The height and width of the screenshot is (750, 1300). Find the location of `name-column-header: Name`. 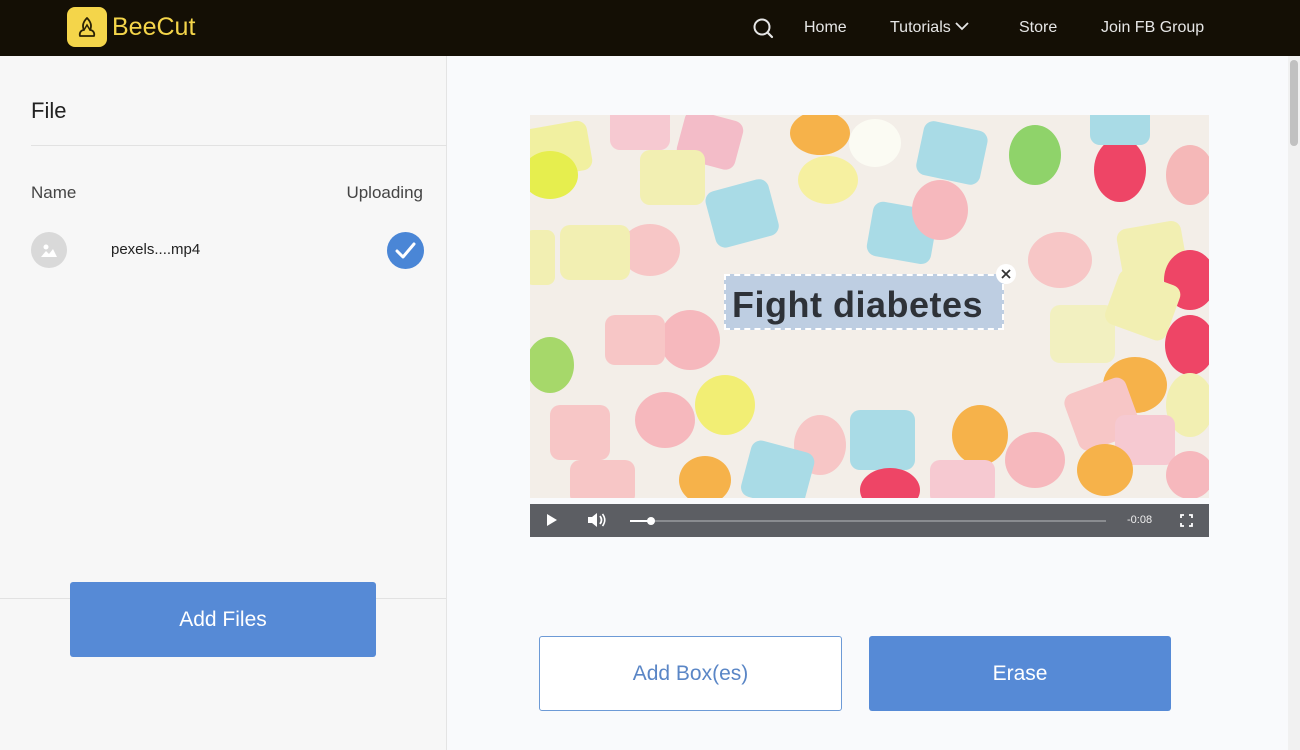

name-column-header: Name is located at coordinates (54, 192).